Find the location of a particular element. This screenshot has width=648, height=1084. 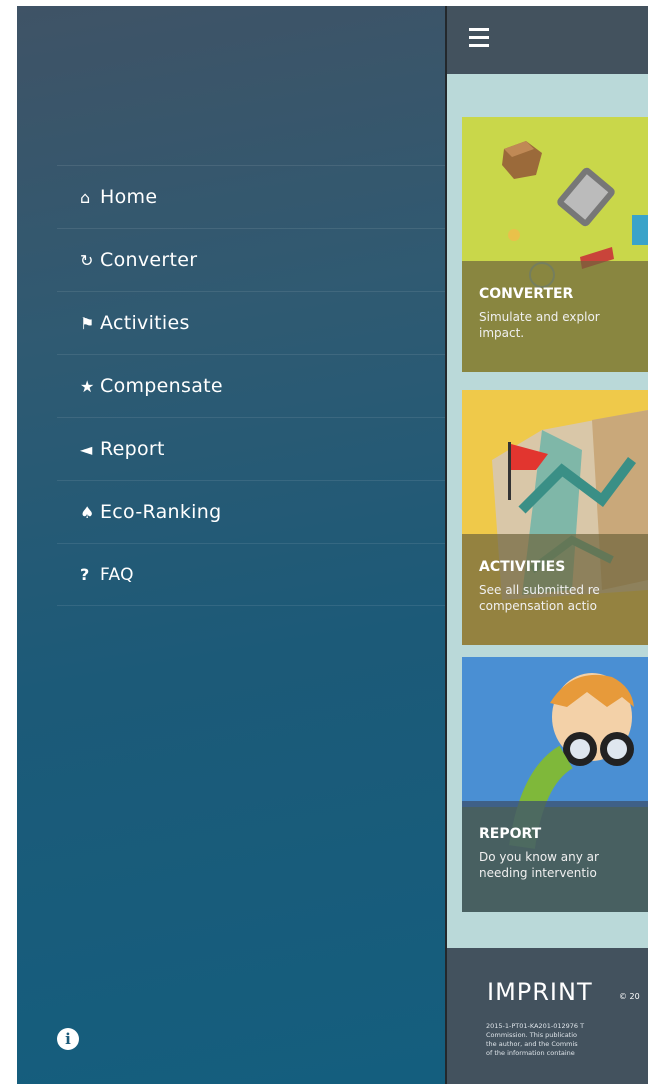

card-title: REPORT is located at coordinates (510, 834).